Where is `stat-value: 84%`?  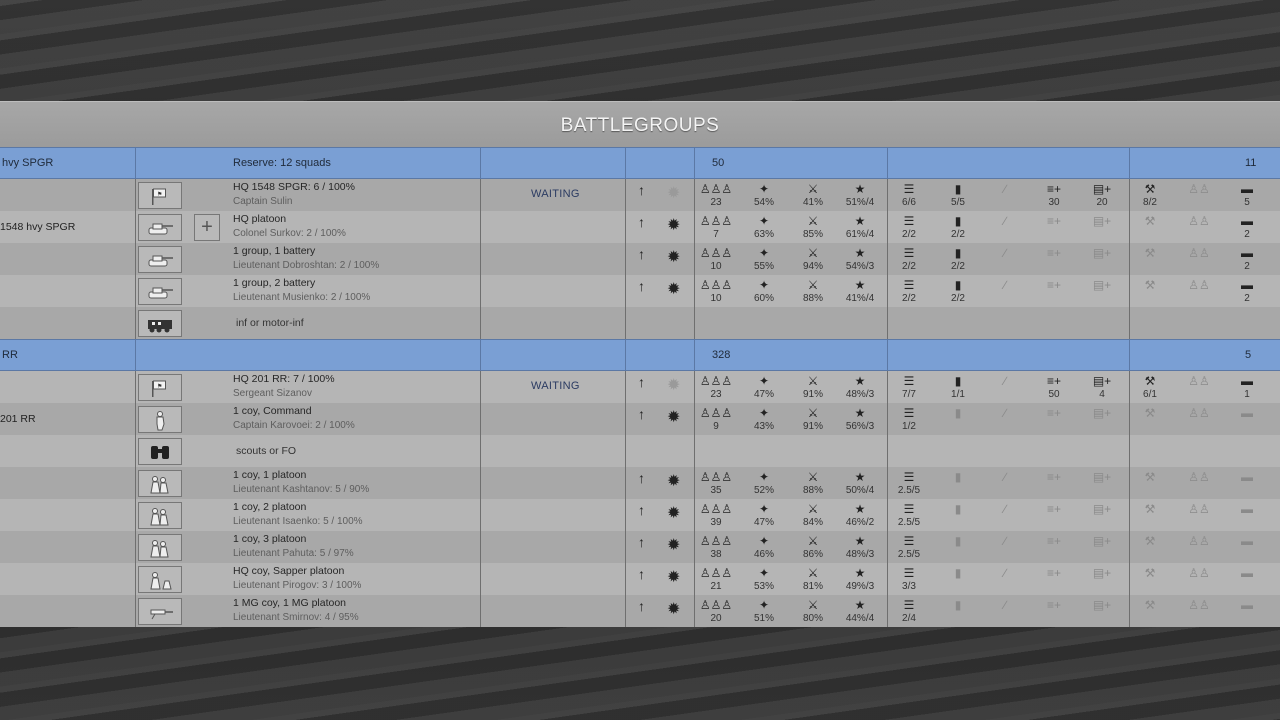
stat-value: 84% is located at coordinates (812, 522).